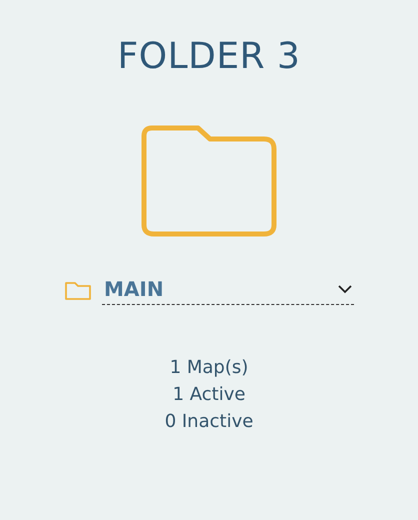 This screenshot has height=520, width=418. What do you see at coordinates (345, 289) in the screenshot?
I see `chevron-down-icon` at bounding box center [345, 289].